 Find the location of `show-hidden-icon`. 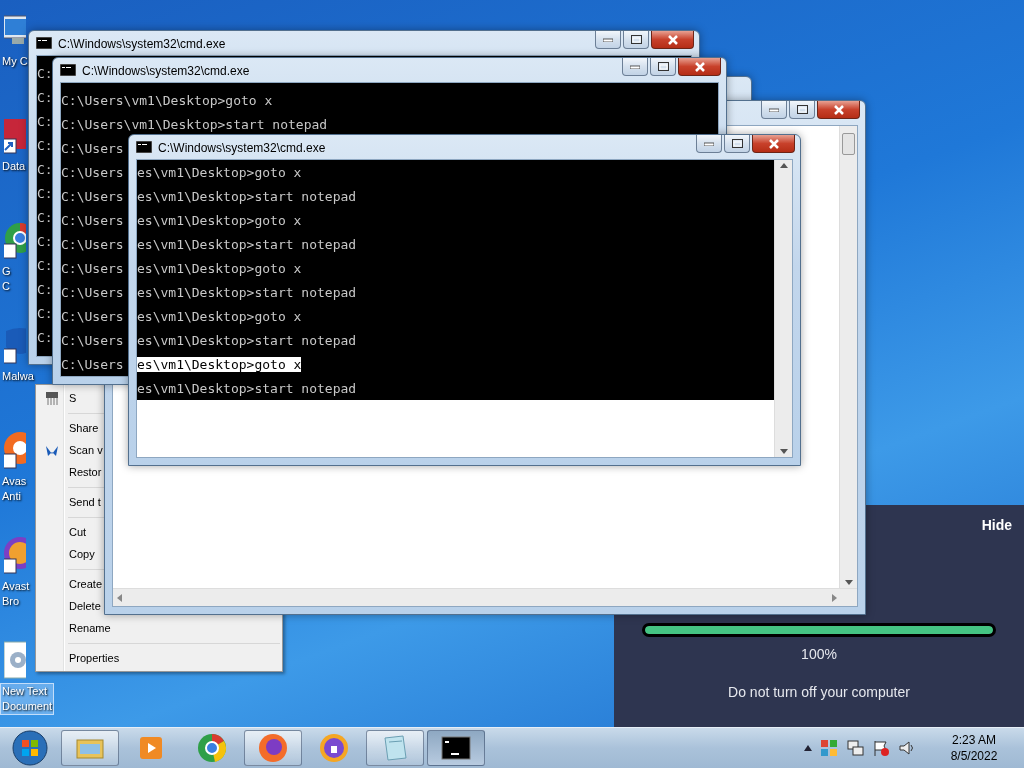

show-hidden-icon is located at coordinates (808, 748).